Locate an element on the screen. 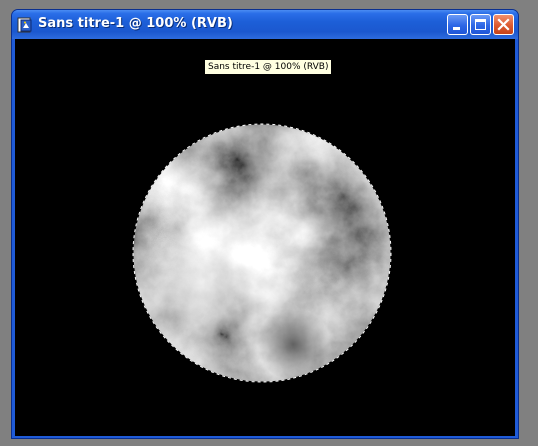 Image resolution: width=538 pixels, height=446 pixels. window-tooltip: Sans titre-1 @ 100% (RVB) is located at coordinates (268, 67).